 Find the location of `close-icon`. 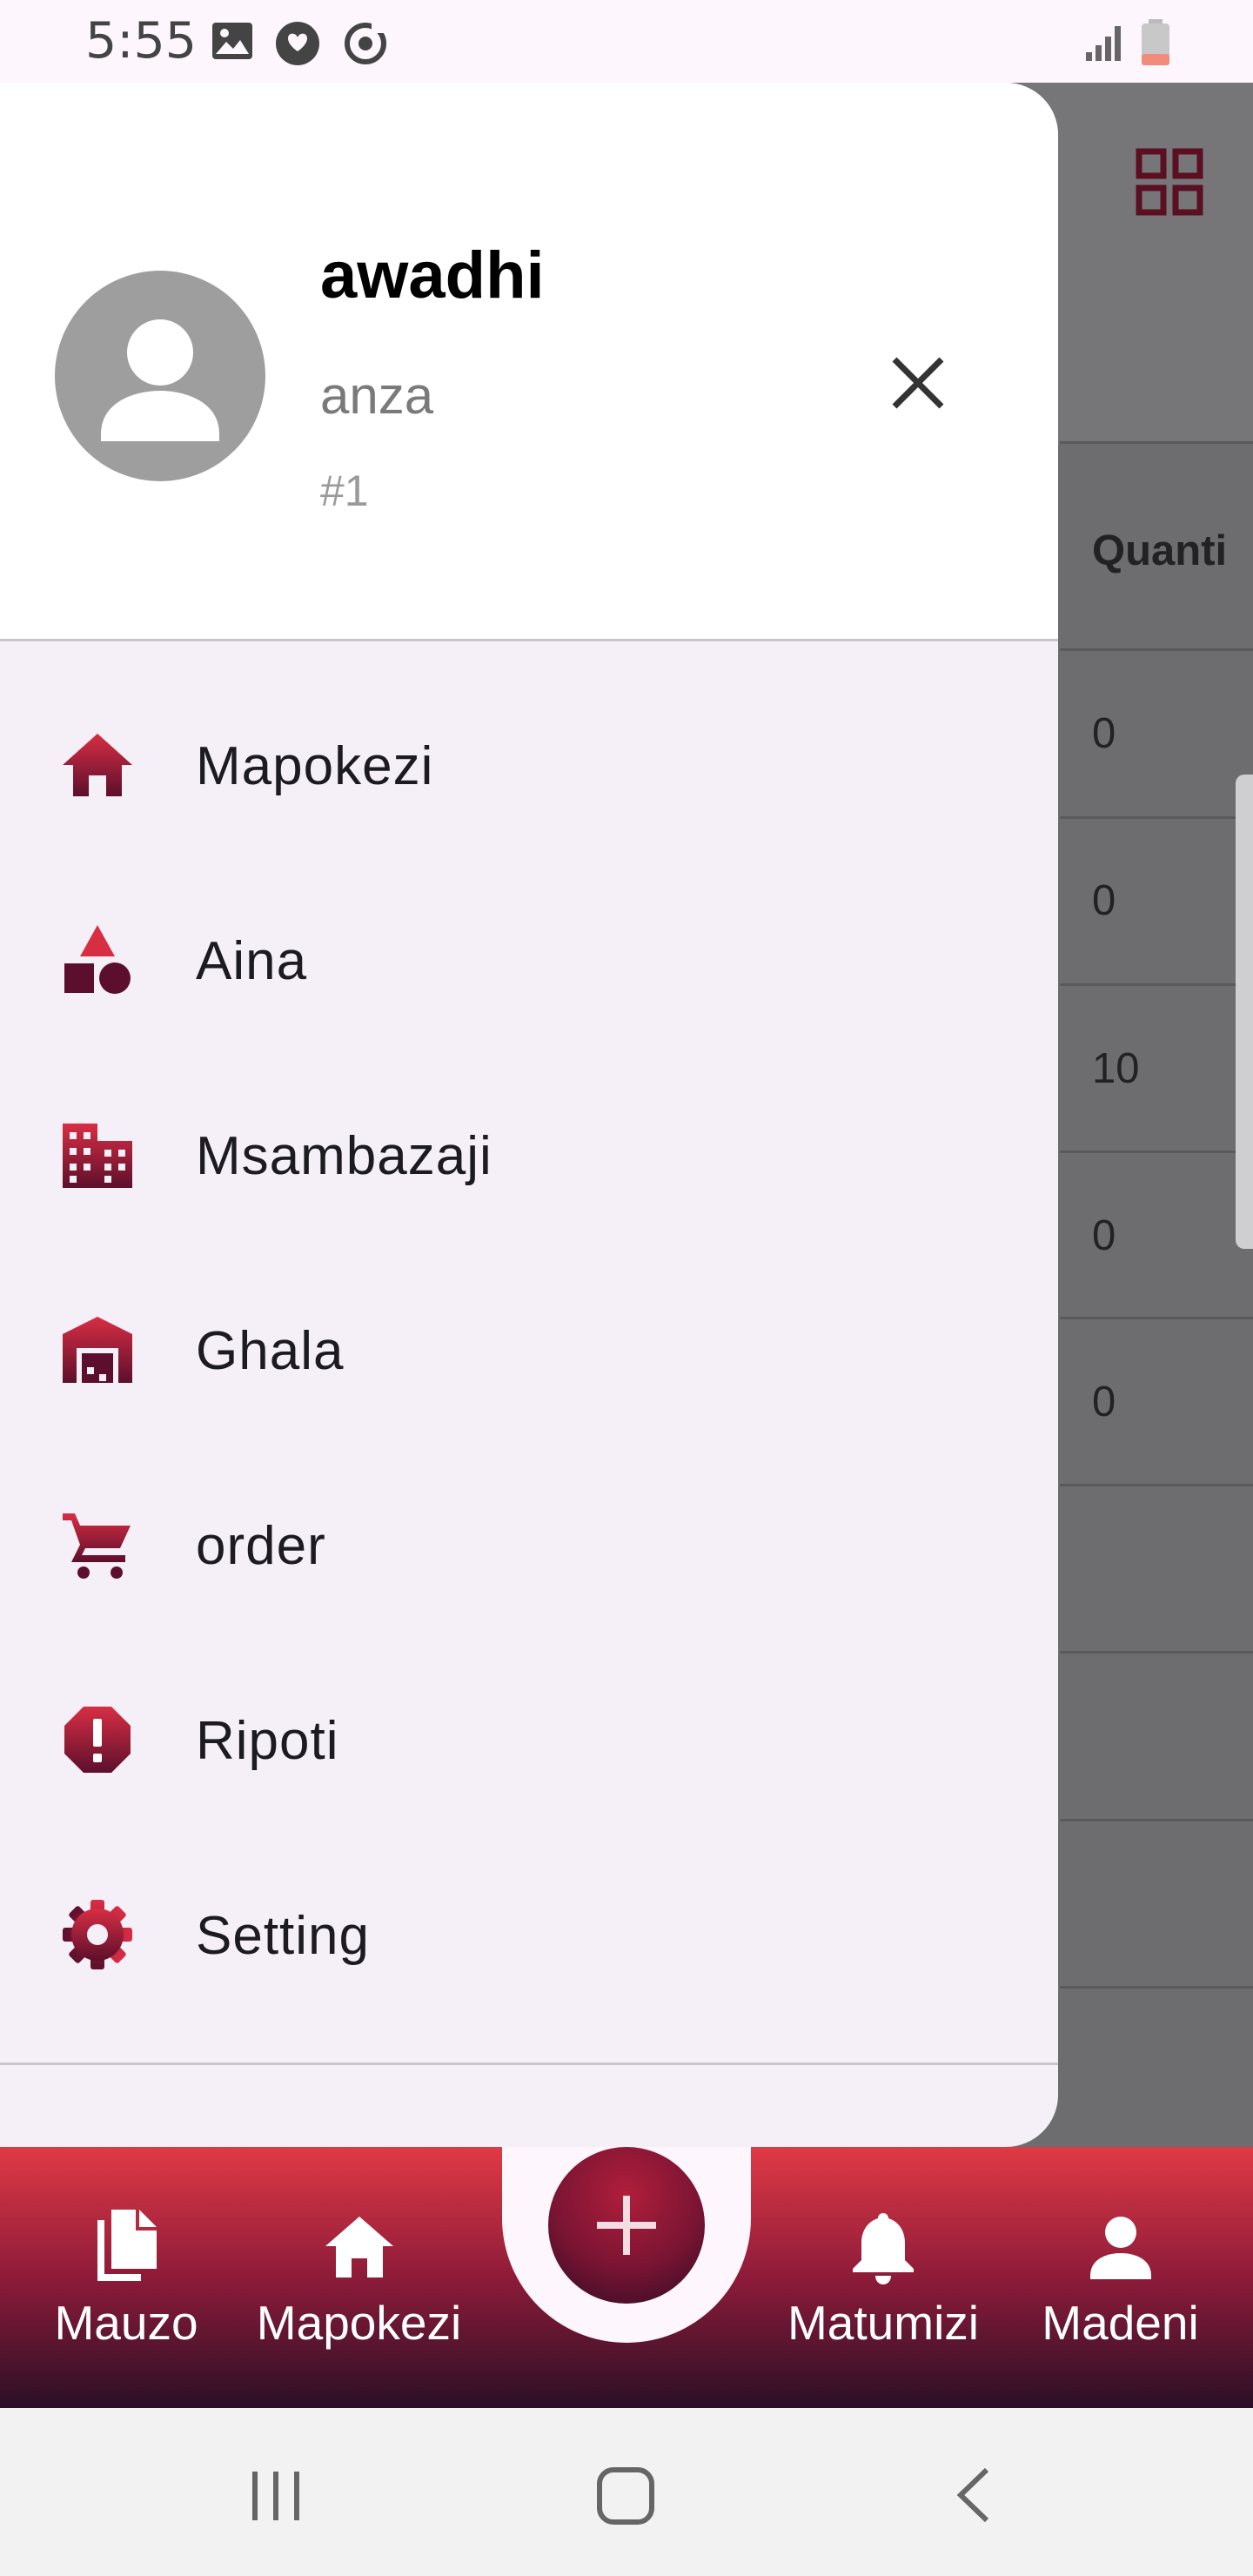

close-icon is located at coordinates (918, 383).